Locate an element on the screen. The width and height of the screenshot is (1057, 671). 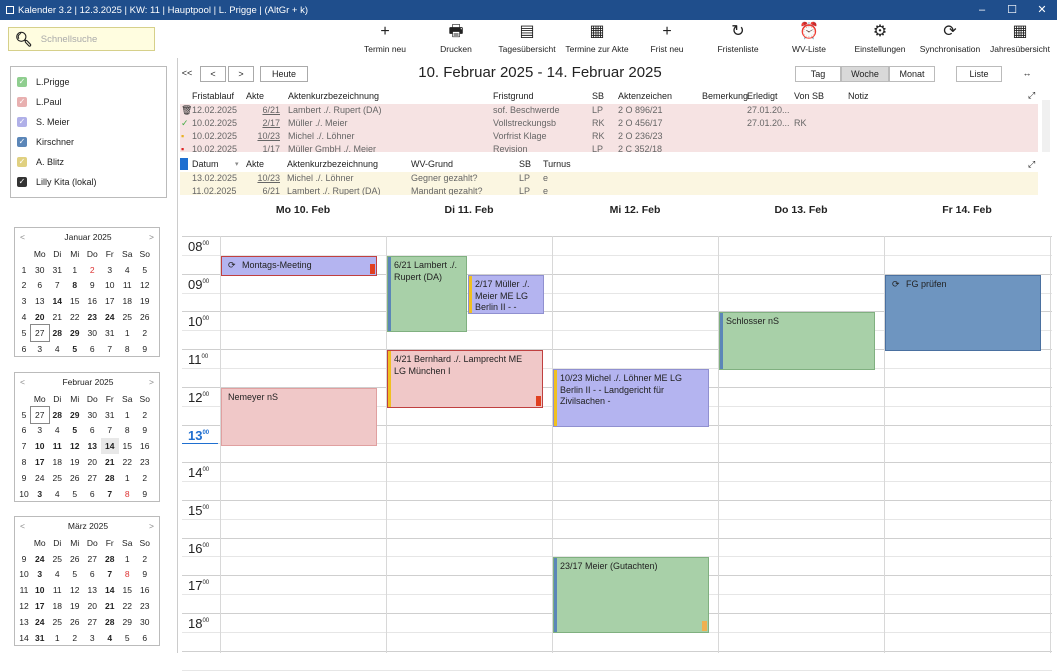
next-button: > is located at coordinates (241, 74).